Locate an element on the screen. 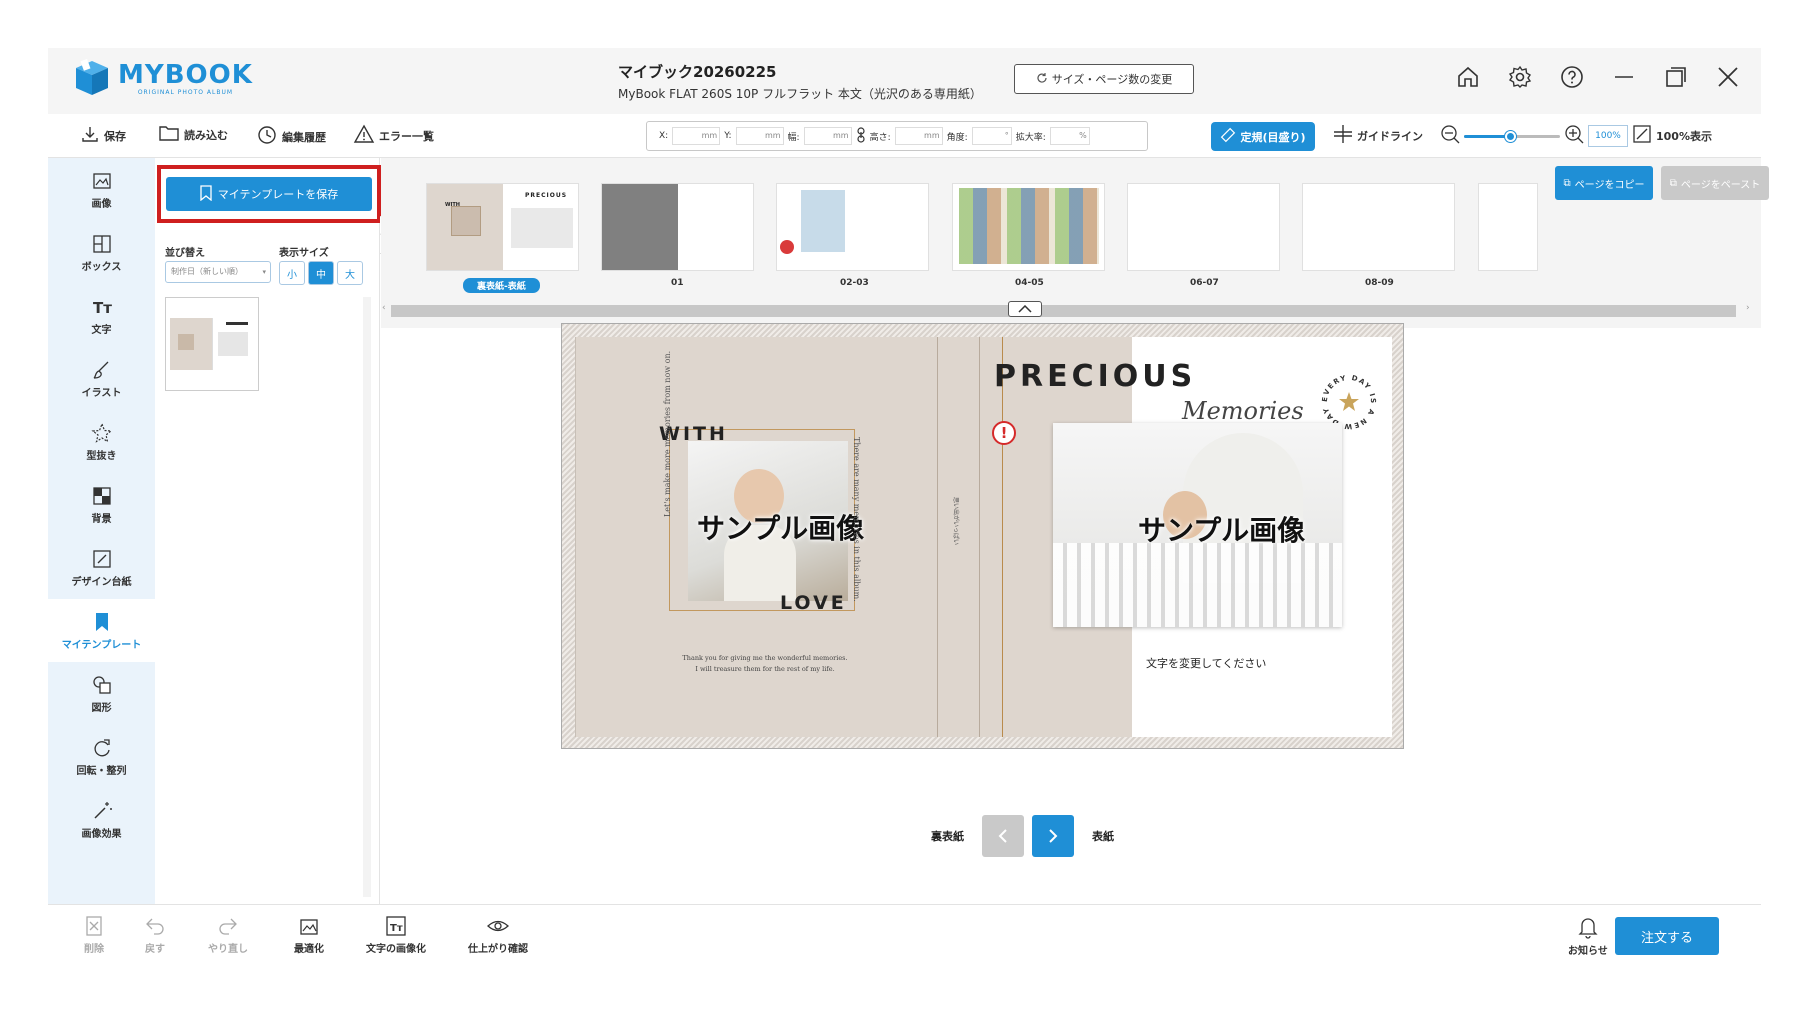  page-thumb-next is located at coordinates (1508, 227).